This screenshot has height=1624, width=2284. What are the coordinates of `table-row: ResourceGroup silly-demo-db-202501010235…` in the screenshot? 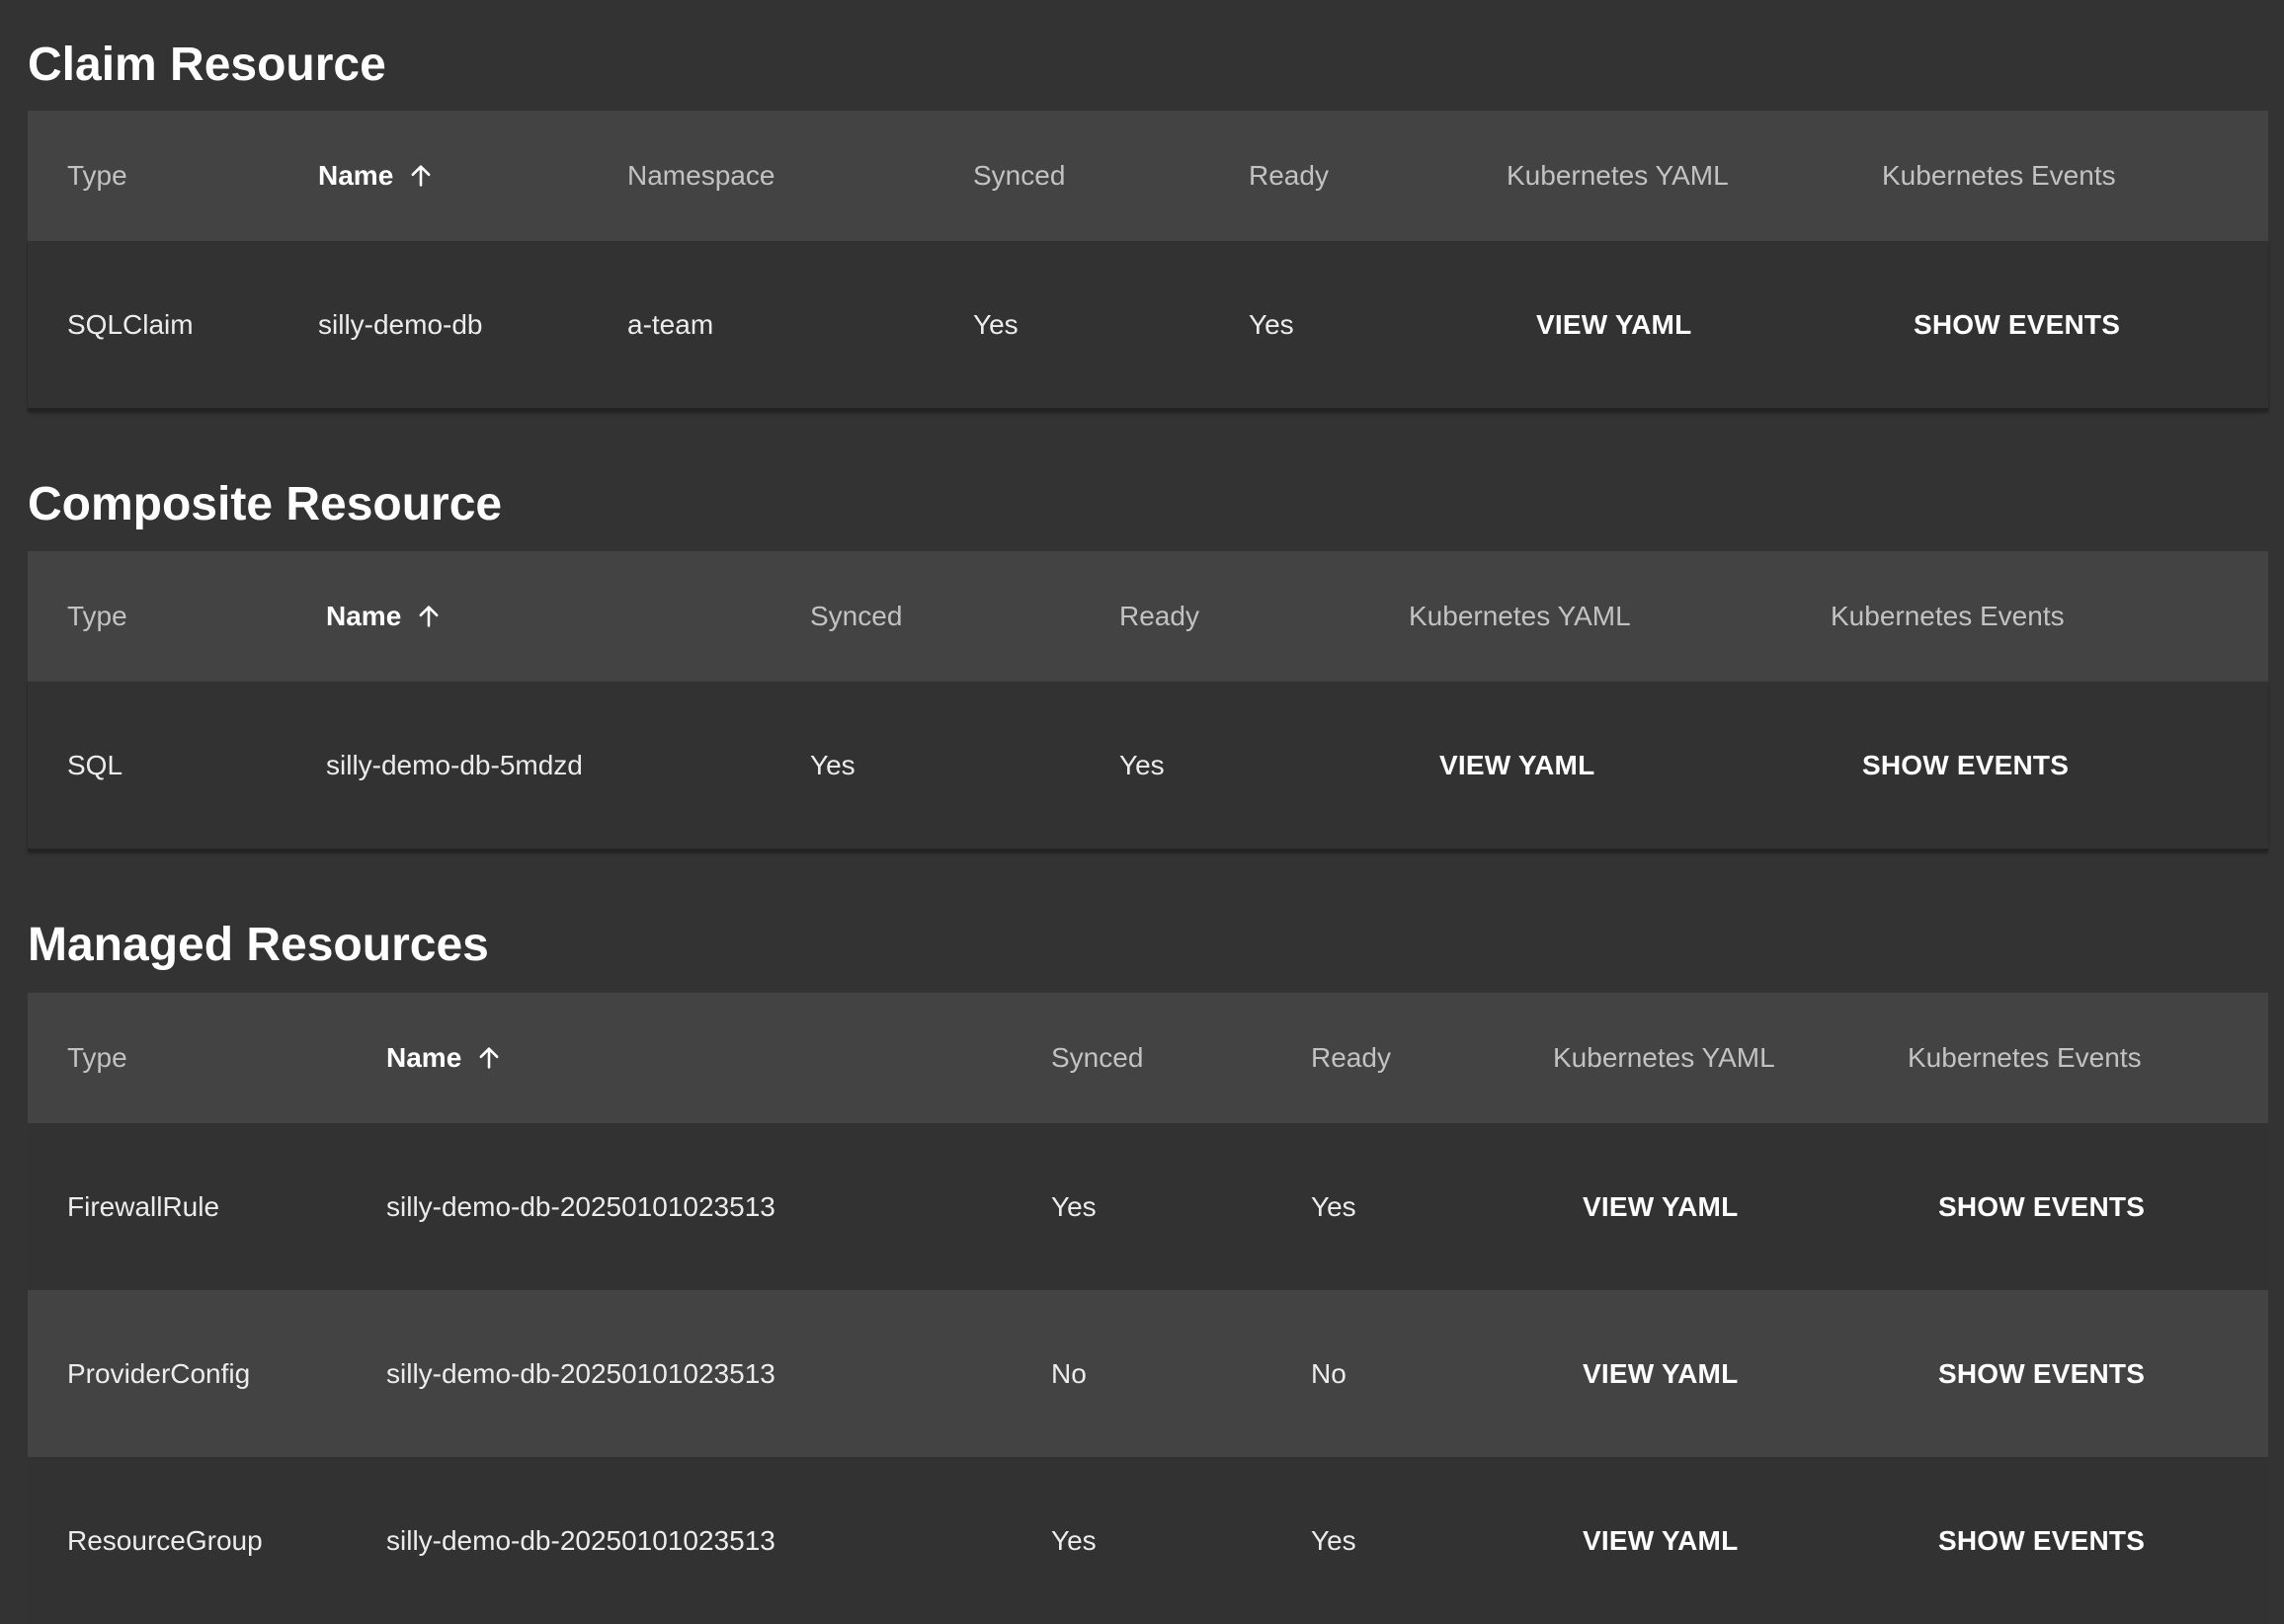 It's located at (1148, 1540).